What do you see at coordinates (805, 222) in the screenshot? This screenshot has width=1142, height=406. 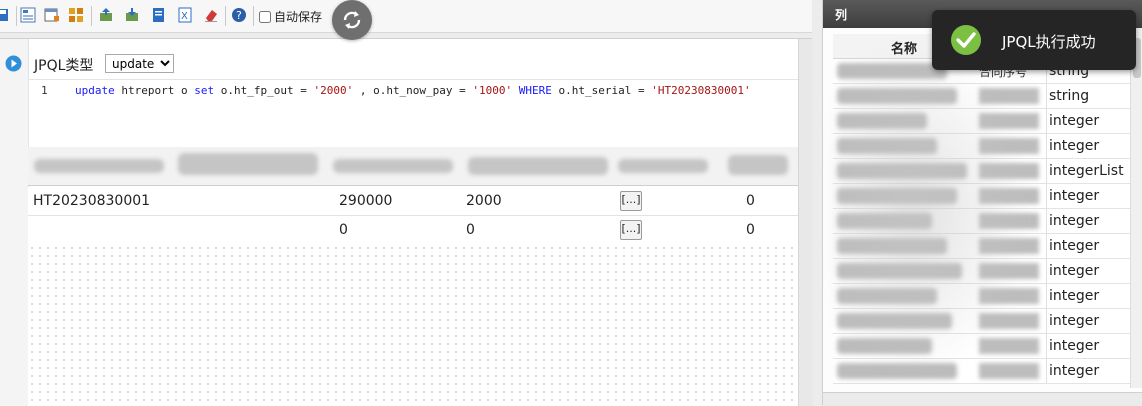 I see `vertical-scrollbar` at bounding box center [805, 222].